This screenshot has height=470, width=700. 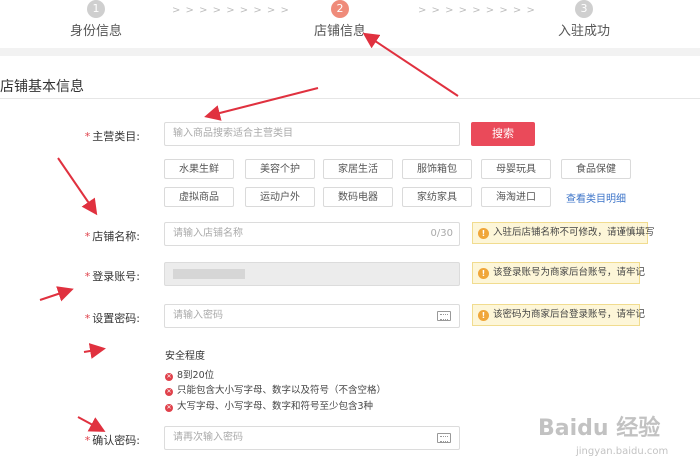 What do you see at coordinates (340, 9) in the screenshot?
I see `step-number: 2` at bounding box center [340, 9].